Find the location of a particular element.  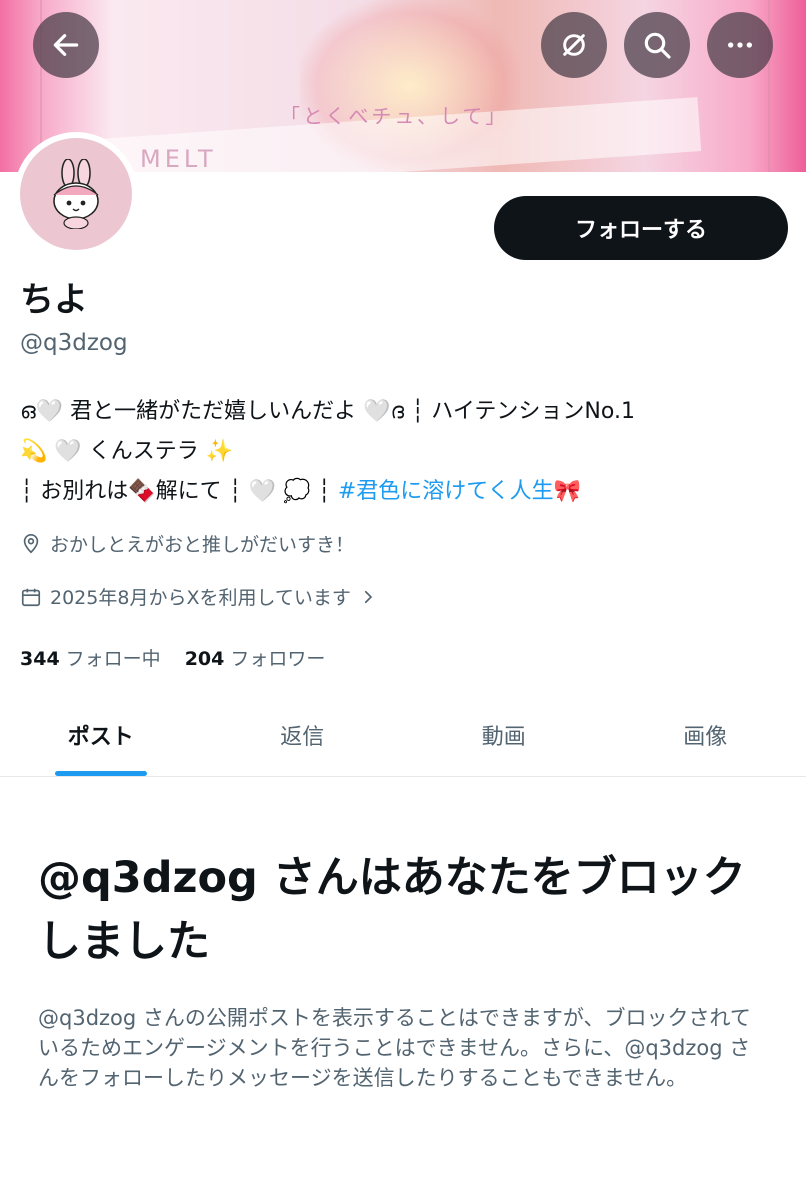

back-button is located at coordinates (66, 45).